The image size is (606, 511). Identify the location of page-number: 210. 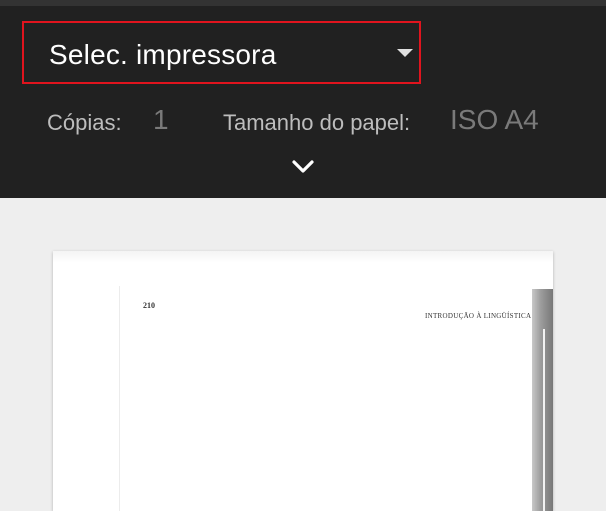
(149, 305).